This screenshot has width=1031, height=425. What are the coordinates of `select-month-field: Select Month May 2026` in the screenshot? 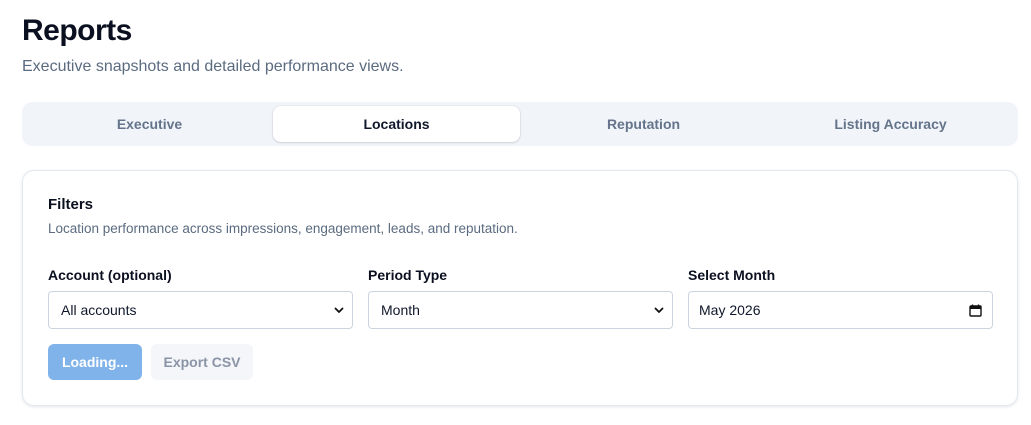 It's located at (840, 298).